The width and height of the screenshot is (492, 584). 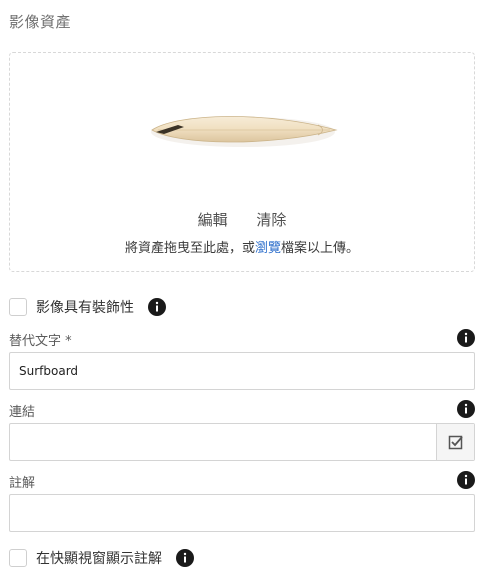 I want to click on drop-hint-text: 將資產拖曳至此處，或, so click(x=189, y=248).